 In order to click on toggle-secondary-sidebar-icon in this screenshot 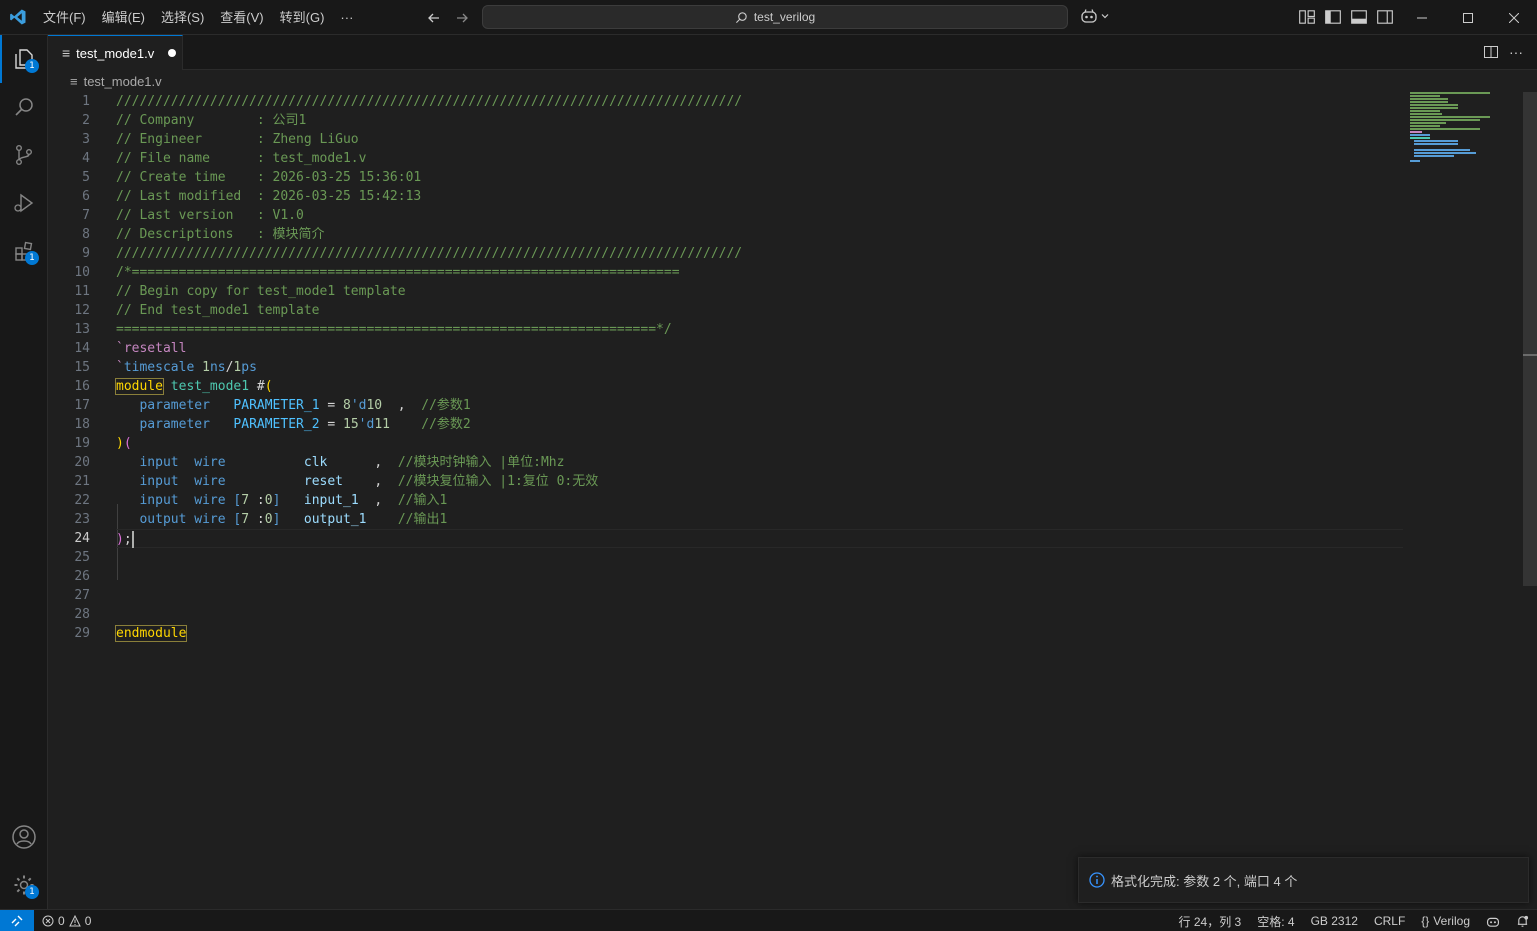, I will do `click(1385, 17)`.